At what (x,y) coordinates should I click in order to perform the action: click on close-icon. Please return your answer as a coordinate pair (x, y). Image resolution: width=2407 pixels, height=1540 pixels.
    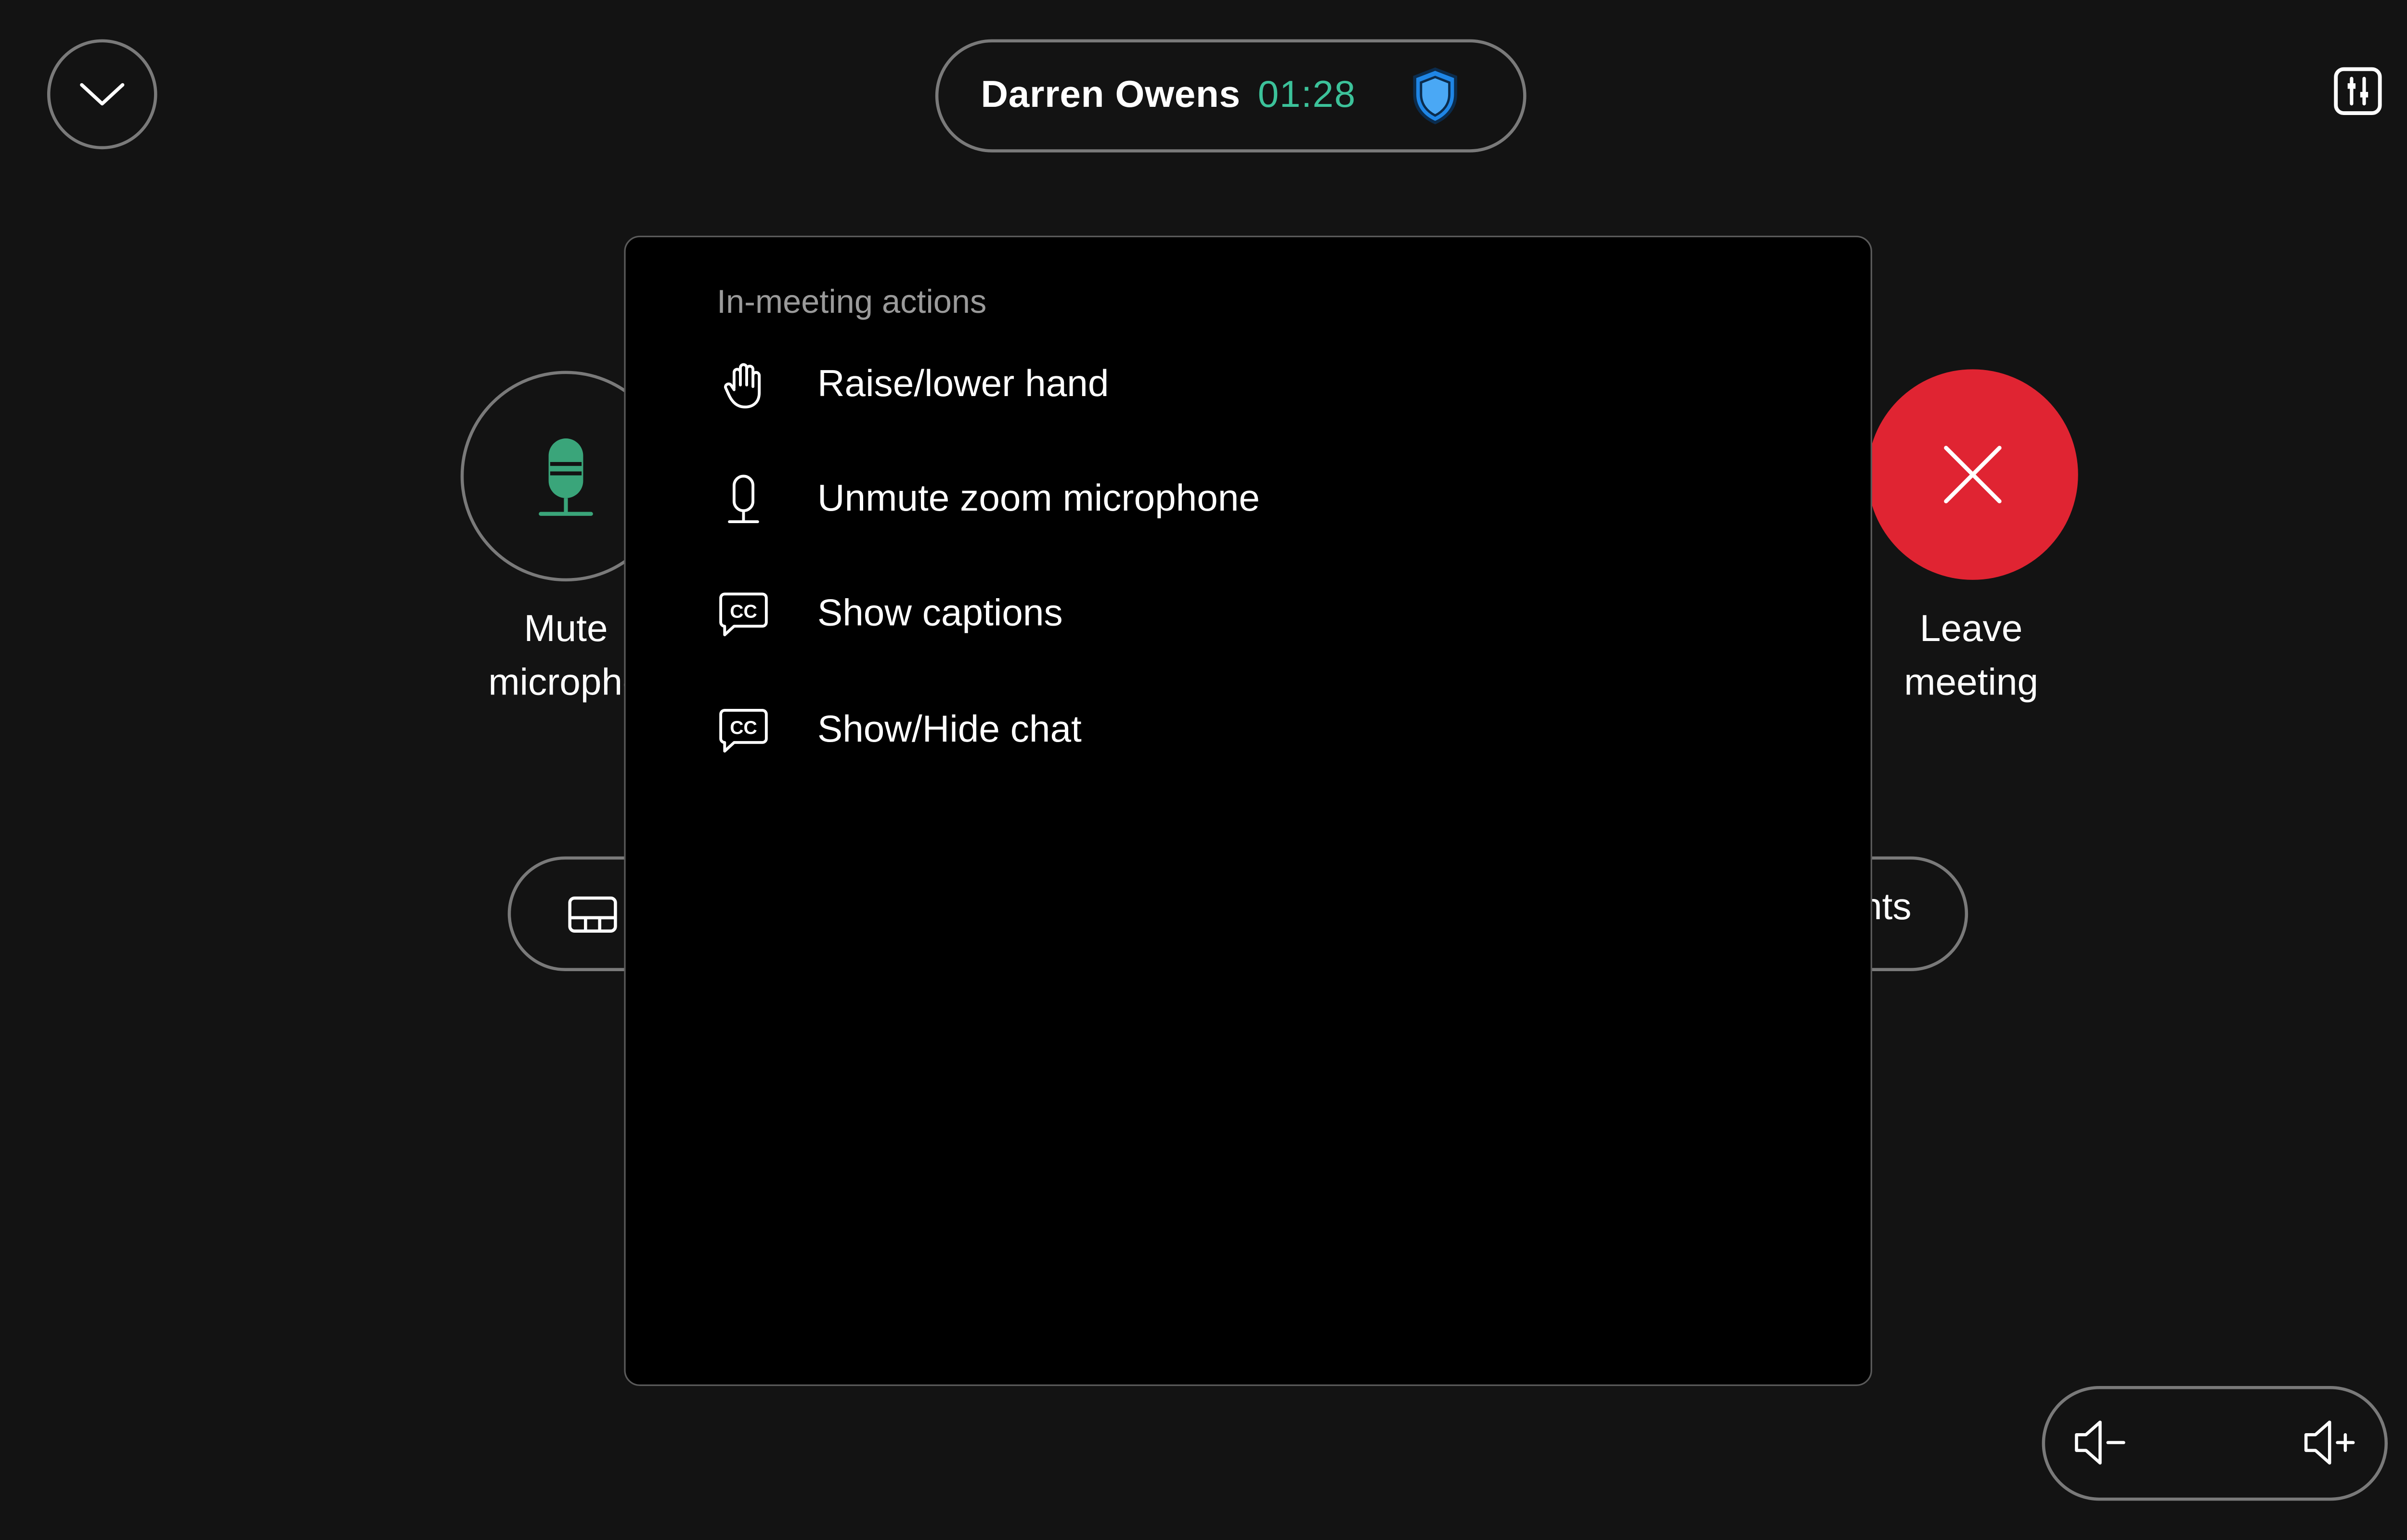
    Looking at the image, I should click on (1973, 474).